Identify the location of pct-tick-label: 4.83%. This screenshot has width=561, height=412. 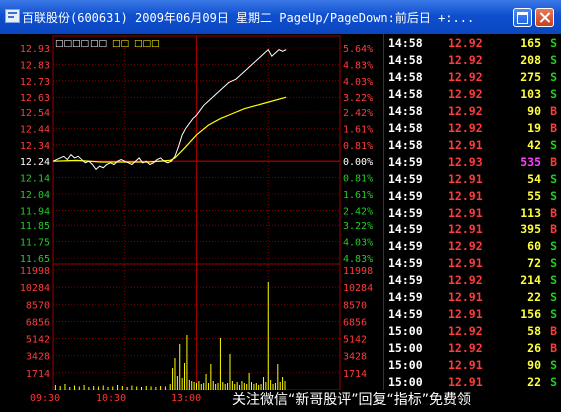
(358, 65).